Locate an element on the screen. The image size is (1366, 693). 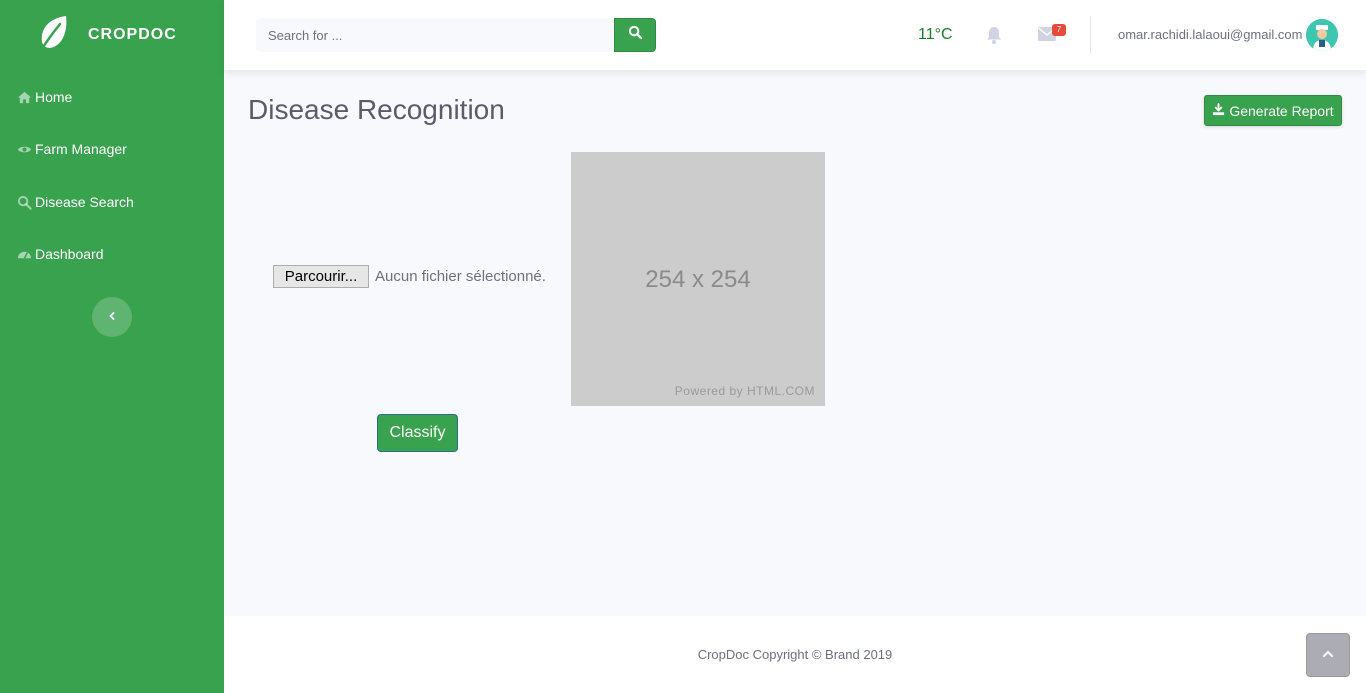
sidebar-item-label: Home is located at coordinates (54, 97).